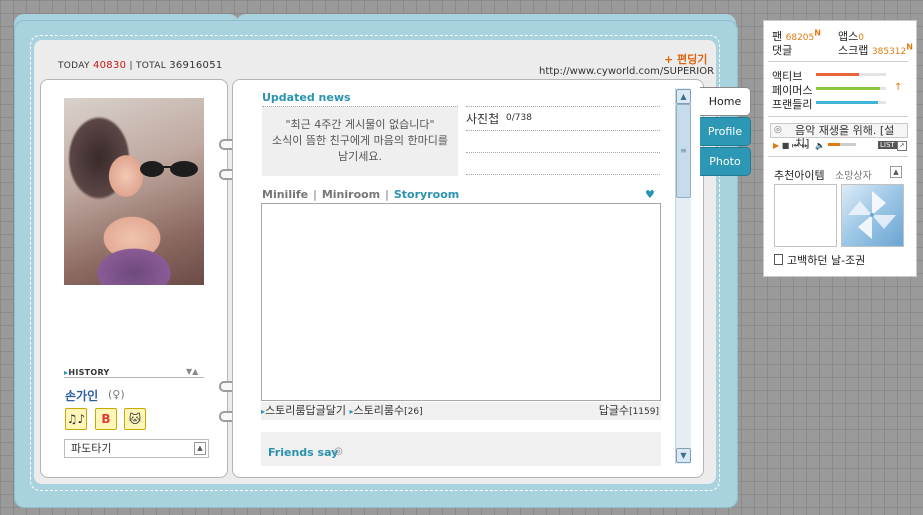  What do you see at coordinates (134, 377) in the screenshot?
I see `history-divider` at bounding box center [134, 377].